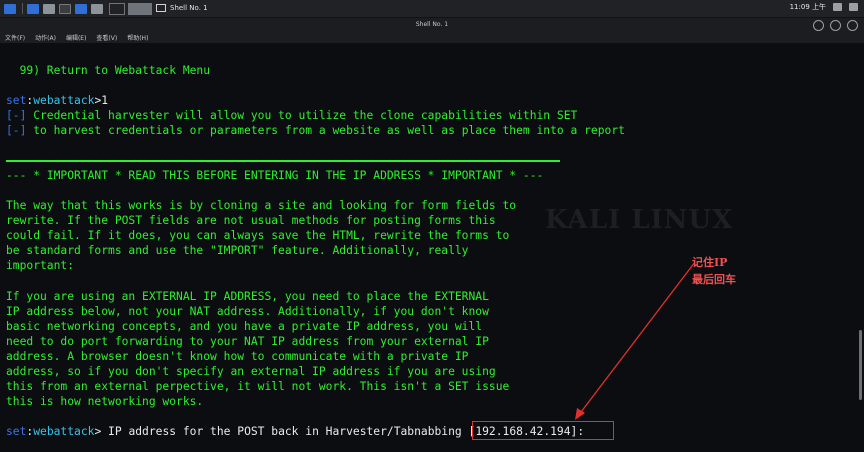 The width and height of the screenshot is (864, 452). I want to click on annotation-line-2: 最后回车, so click(714, 279).